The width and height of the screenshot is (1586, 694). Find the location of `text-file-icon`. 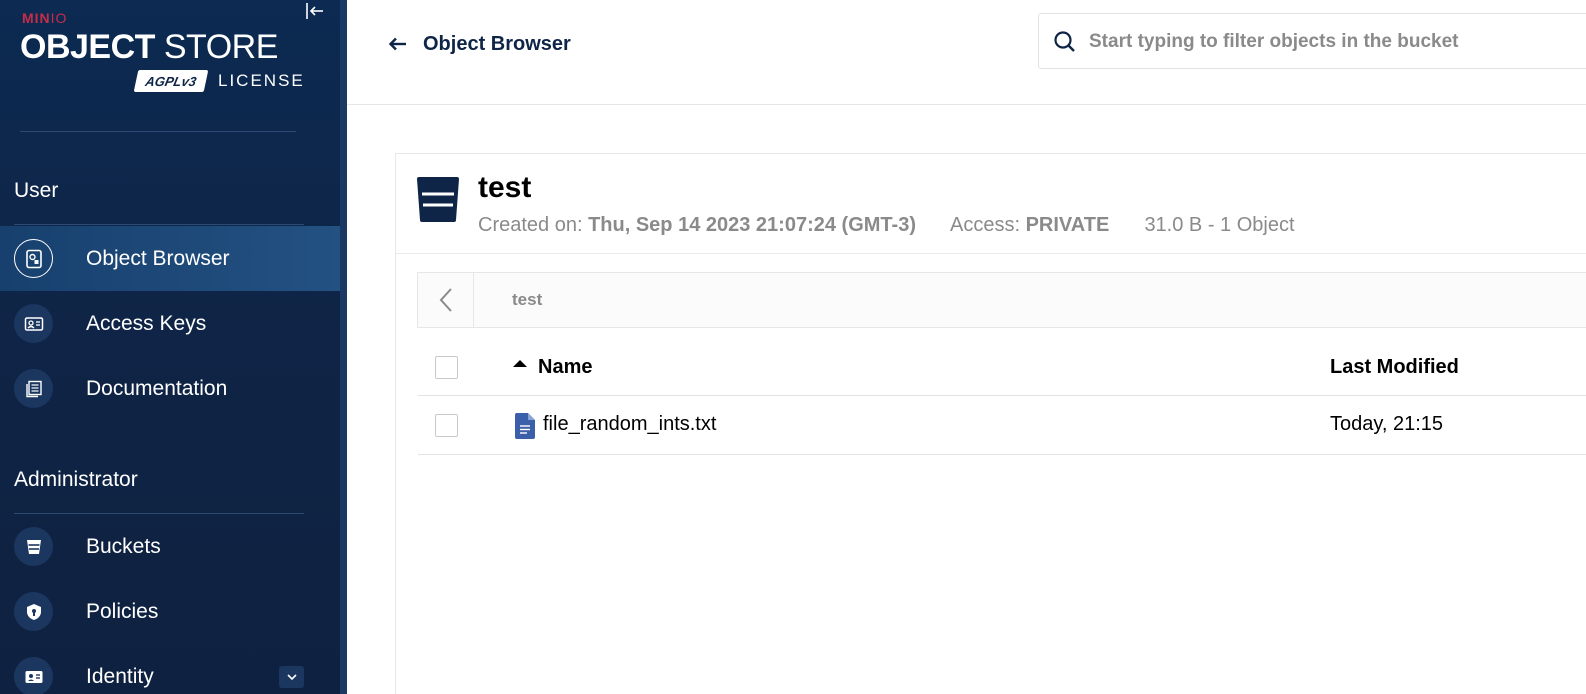

text-file-icon is located at coordinates (525, 426).